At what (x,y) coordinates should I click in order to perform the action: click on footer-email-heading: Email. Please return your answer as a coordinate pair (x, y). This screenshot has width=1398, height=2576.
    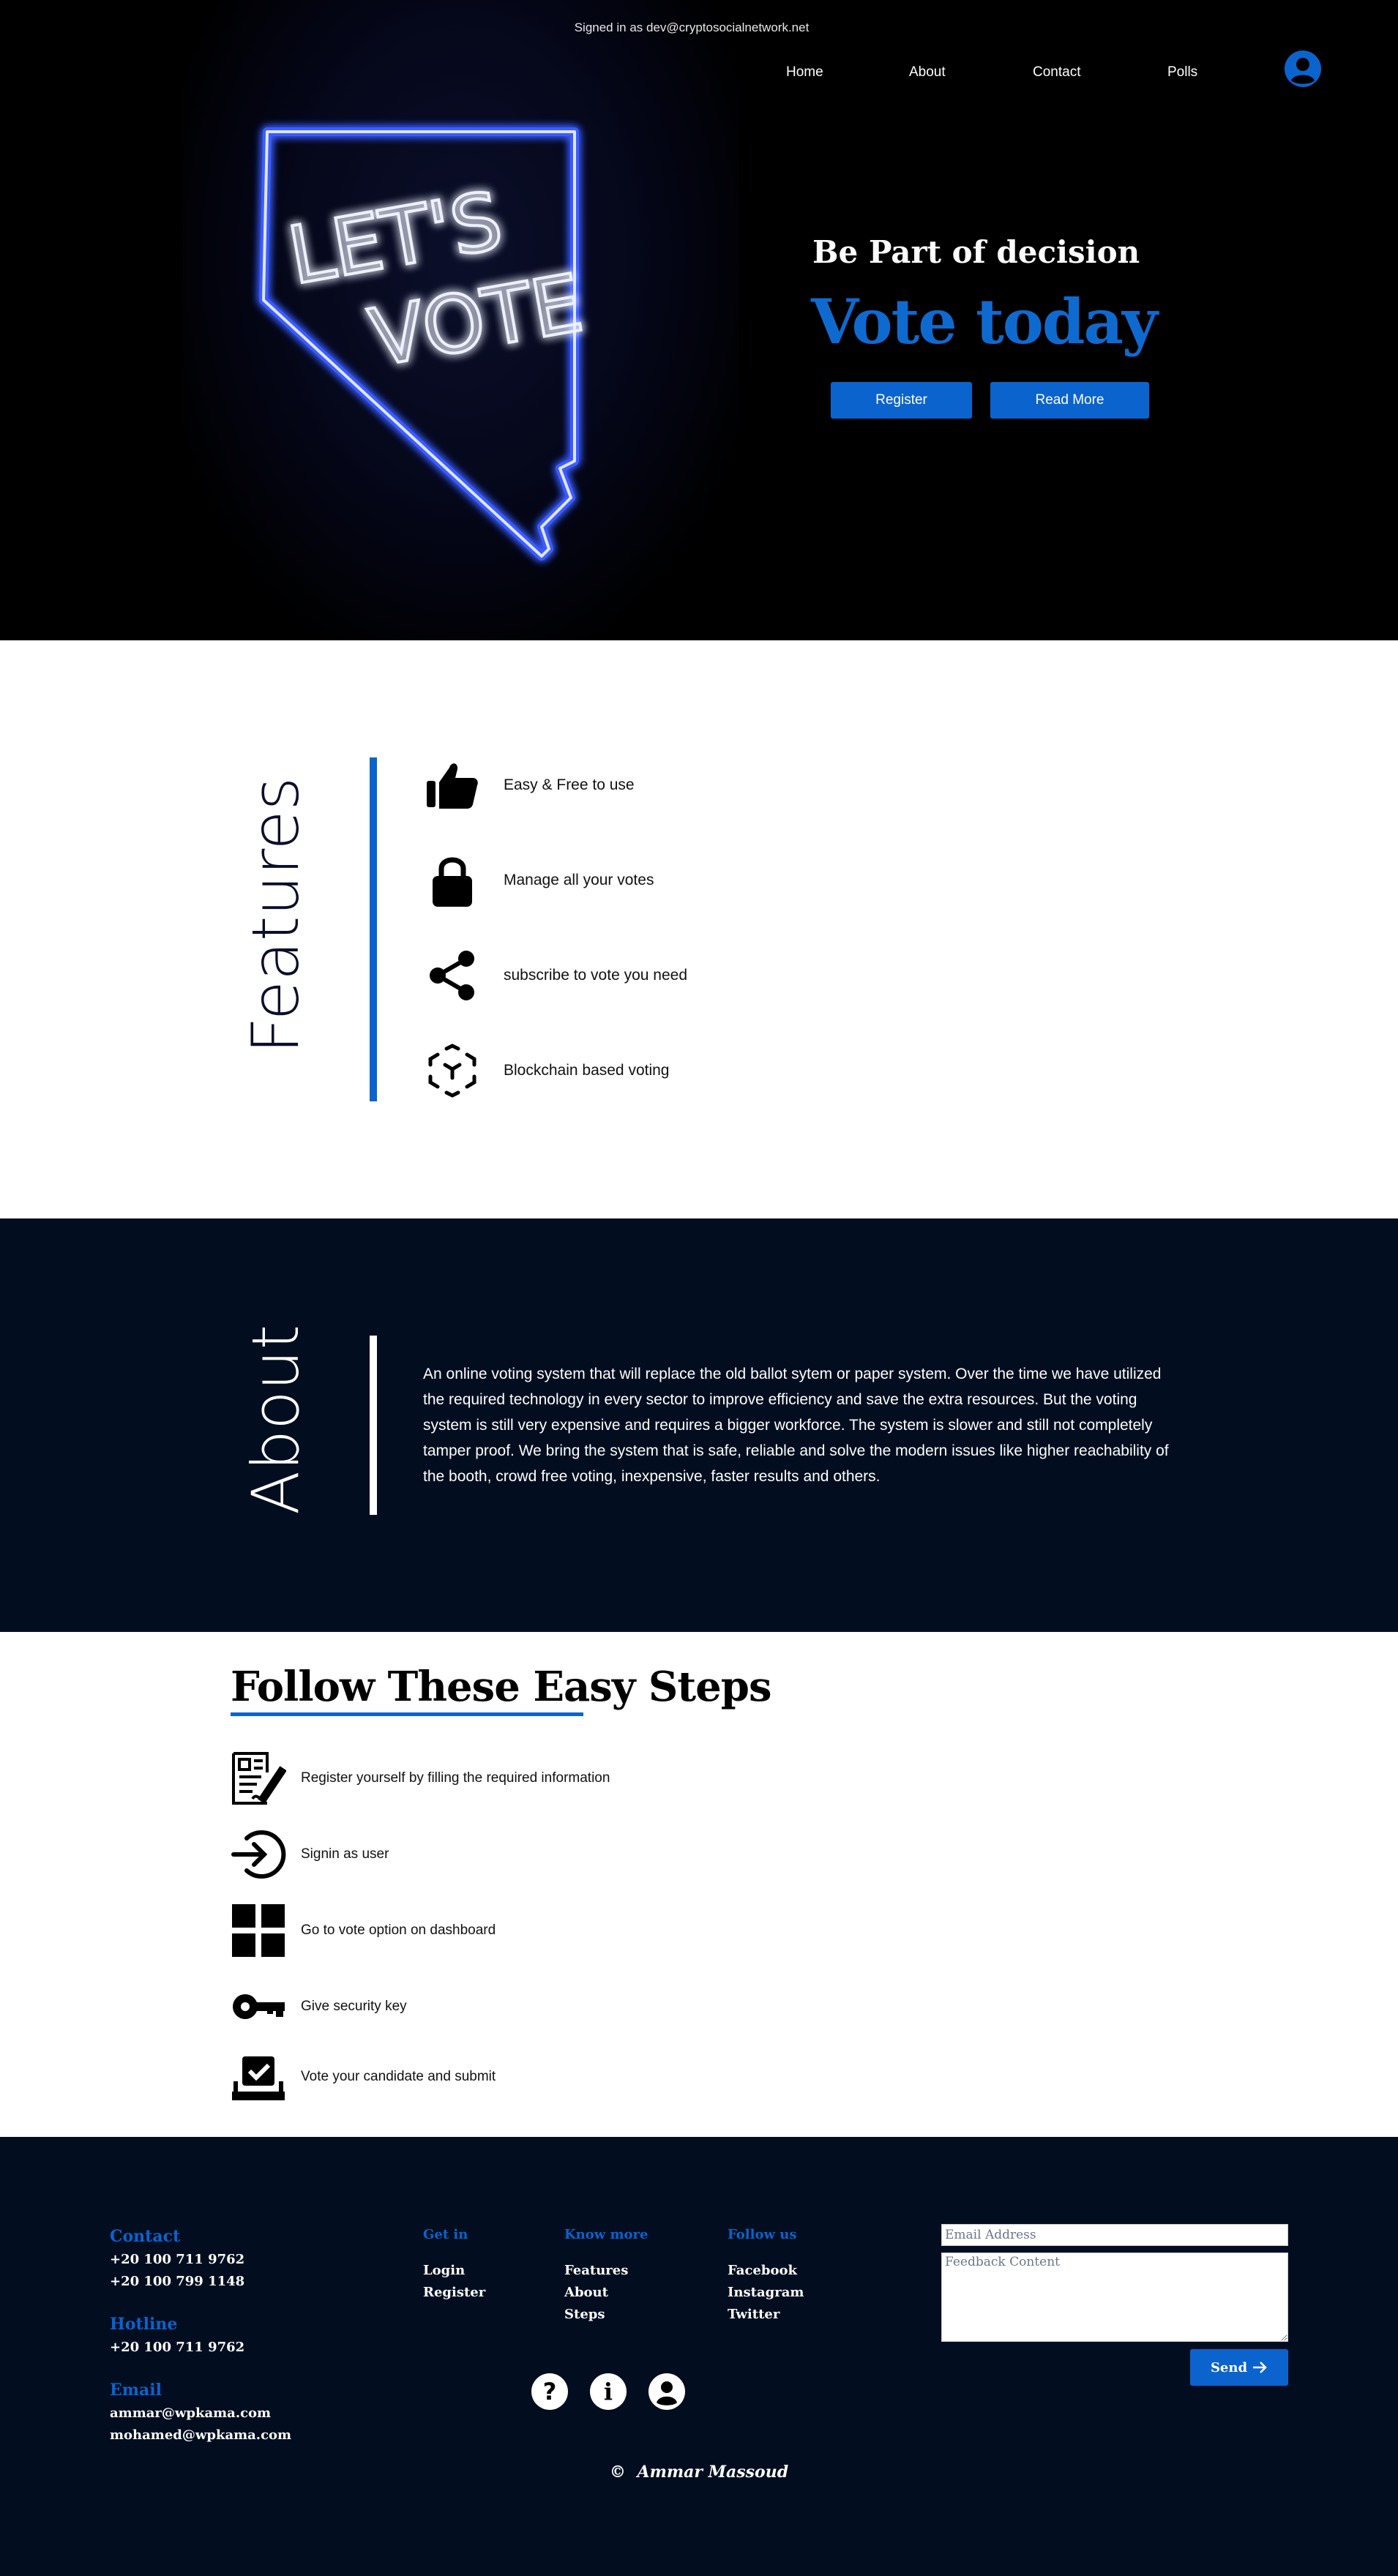
    Looking at the image, I should click on (136, 2390).